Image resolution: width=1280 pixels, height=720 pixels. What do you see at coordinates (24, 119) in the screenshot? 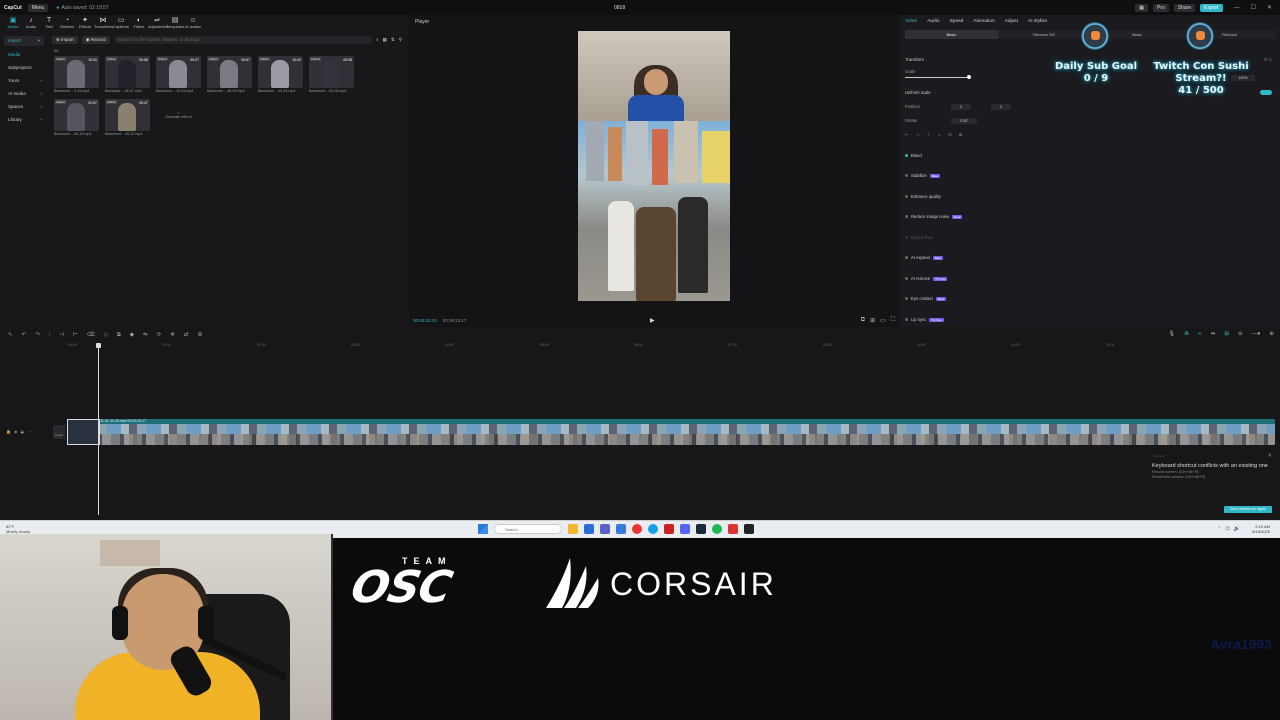
I see `sidebar-item-library: Library ›` at bounding box center [24, 119].